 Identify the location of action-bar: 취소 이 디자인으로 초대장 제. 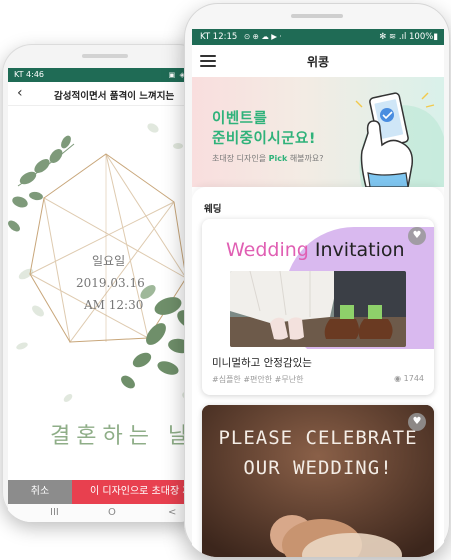
(108, 492).